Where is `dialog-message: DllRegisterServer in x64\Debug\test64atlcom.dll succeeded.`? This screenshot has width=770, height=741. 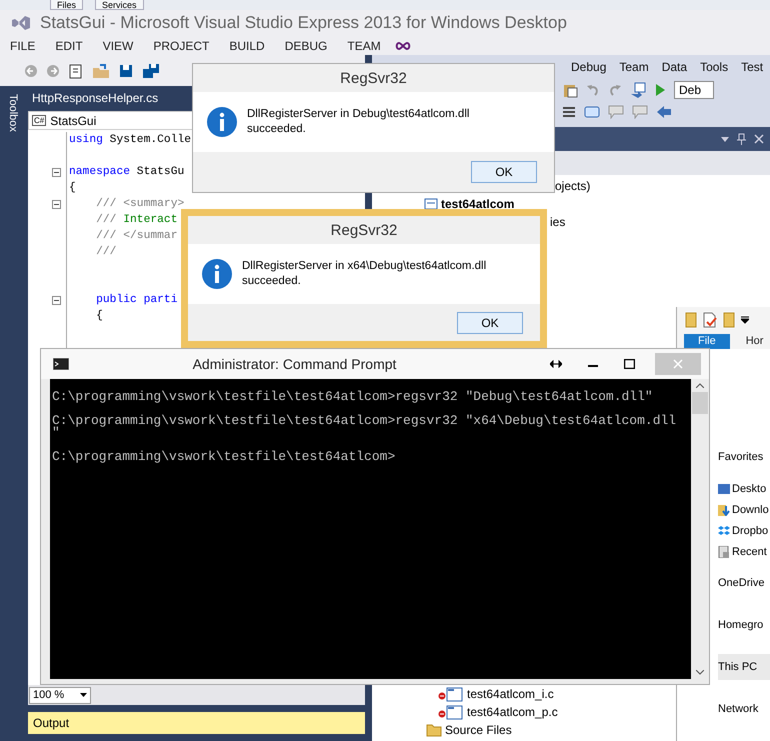 dialog-message: DllRegisterServer in x64\Debug\test64atlcom.dll succeeded. is located at coordinates (365, 274).